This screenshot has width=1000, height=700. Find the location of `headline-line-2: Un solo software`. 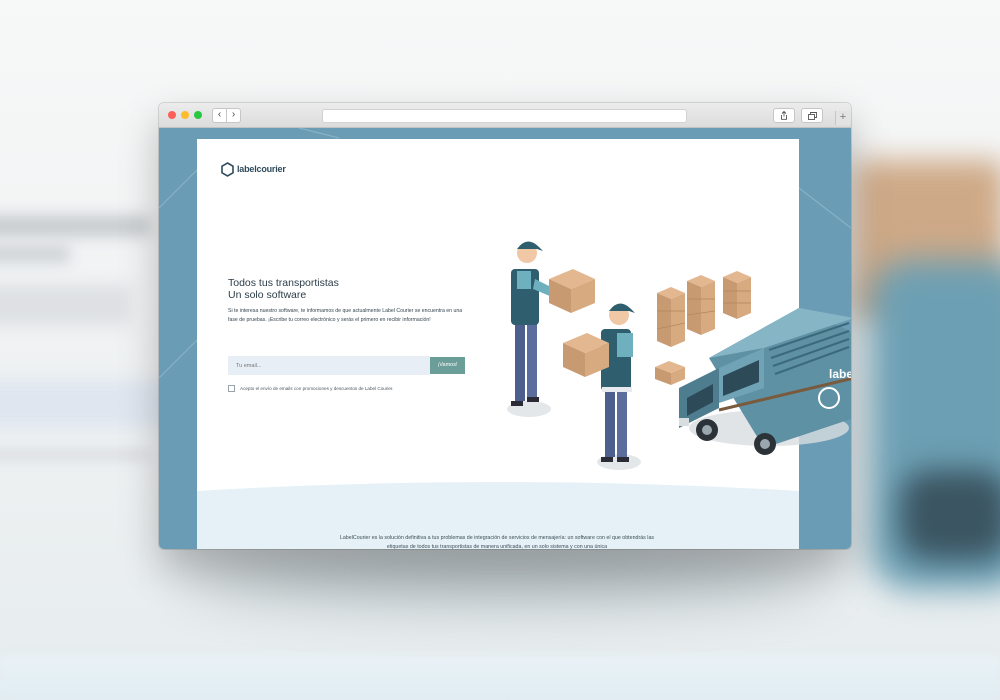

headline-line-2: Un solo software is located at coordinates (267, 295).